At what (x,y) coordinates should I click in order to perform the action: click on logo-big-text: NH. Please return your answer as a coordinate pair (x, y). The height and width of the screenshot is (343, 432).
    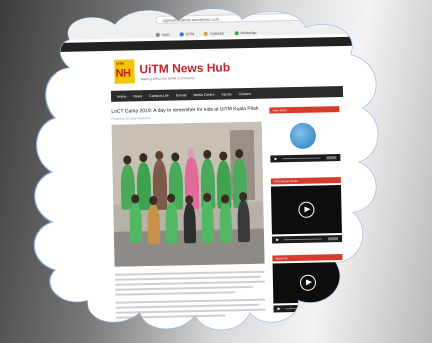
    Looking at the image, I should click on (123, 73).